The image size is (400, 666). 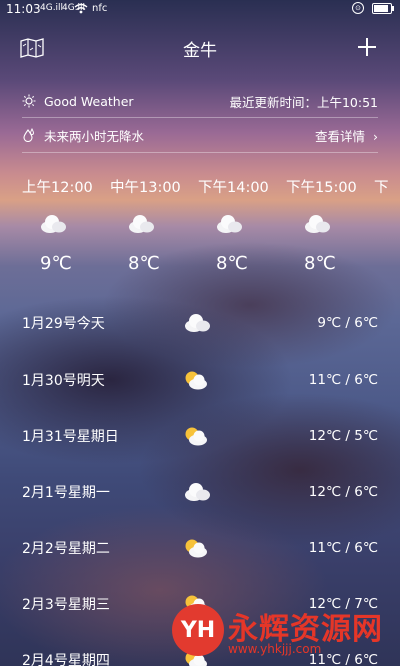 What do you see at coordinates (375, 136) in the screenshot?
I see `chevron-right-icon: ›` at bounding box center [375, 136].